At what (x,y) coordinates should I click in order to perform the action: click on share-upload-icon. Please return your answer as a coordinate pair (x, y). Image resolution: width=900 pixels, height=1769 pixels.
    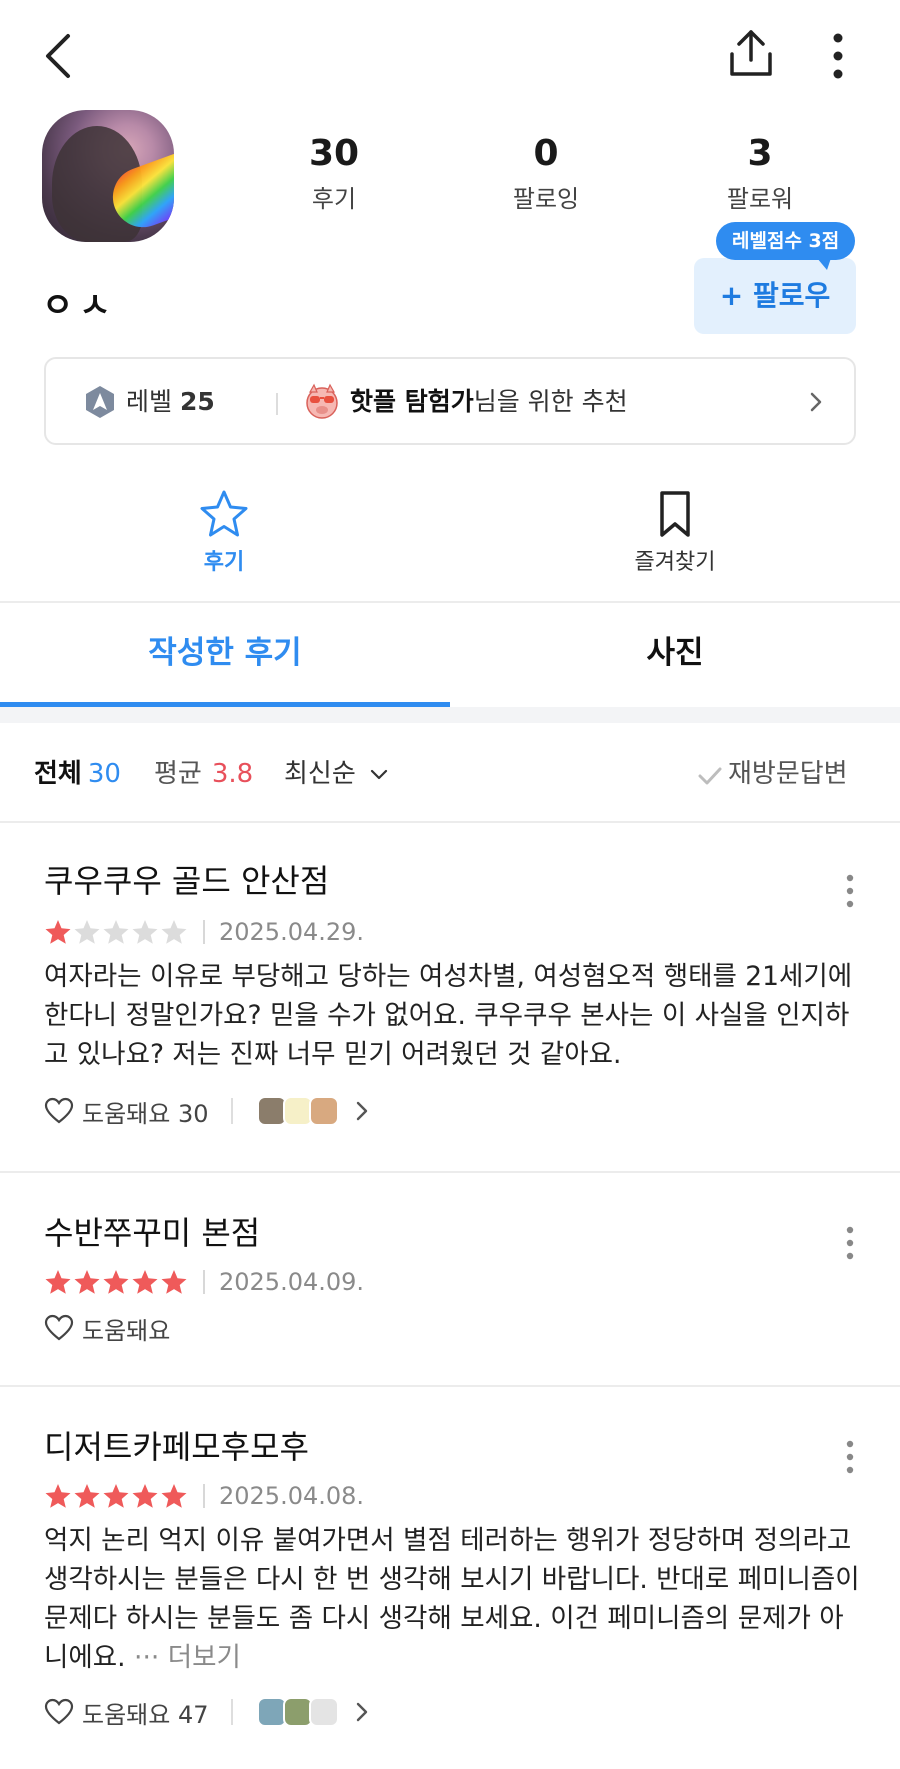
    Looking at the image, I should click on (751, 53).